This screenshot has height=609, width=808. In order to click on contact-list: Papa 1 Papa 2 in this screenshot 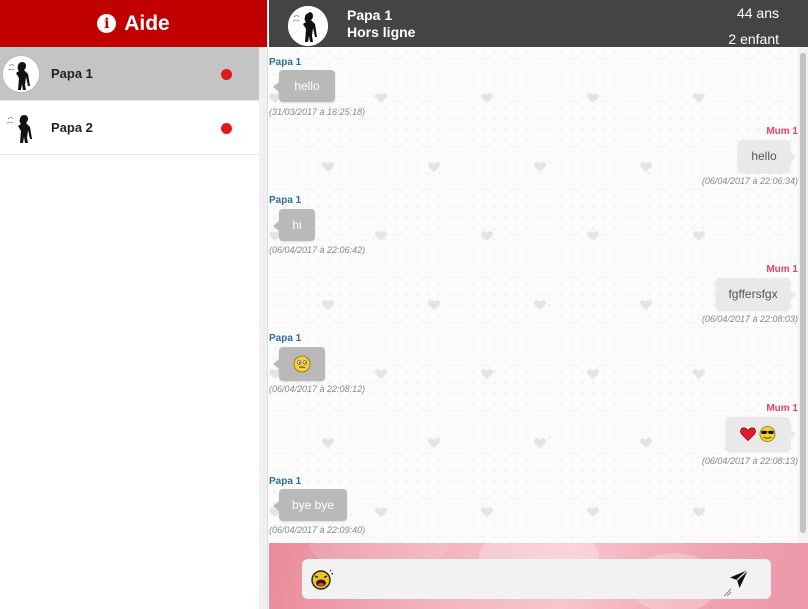, I will do `click(133, 101)`.